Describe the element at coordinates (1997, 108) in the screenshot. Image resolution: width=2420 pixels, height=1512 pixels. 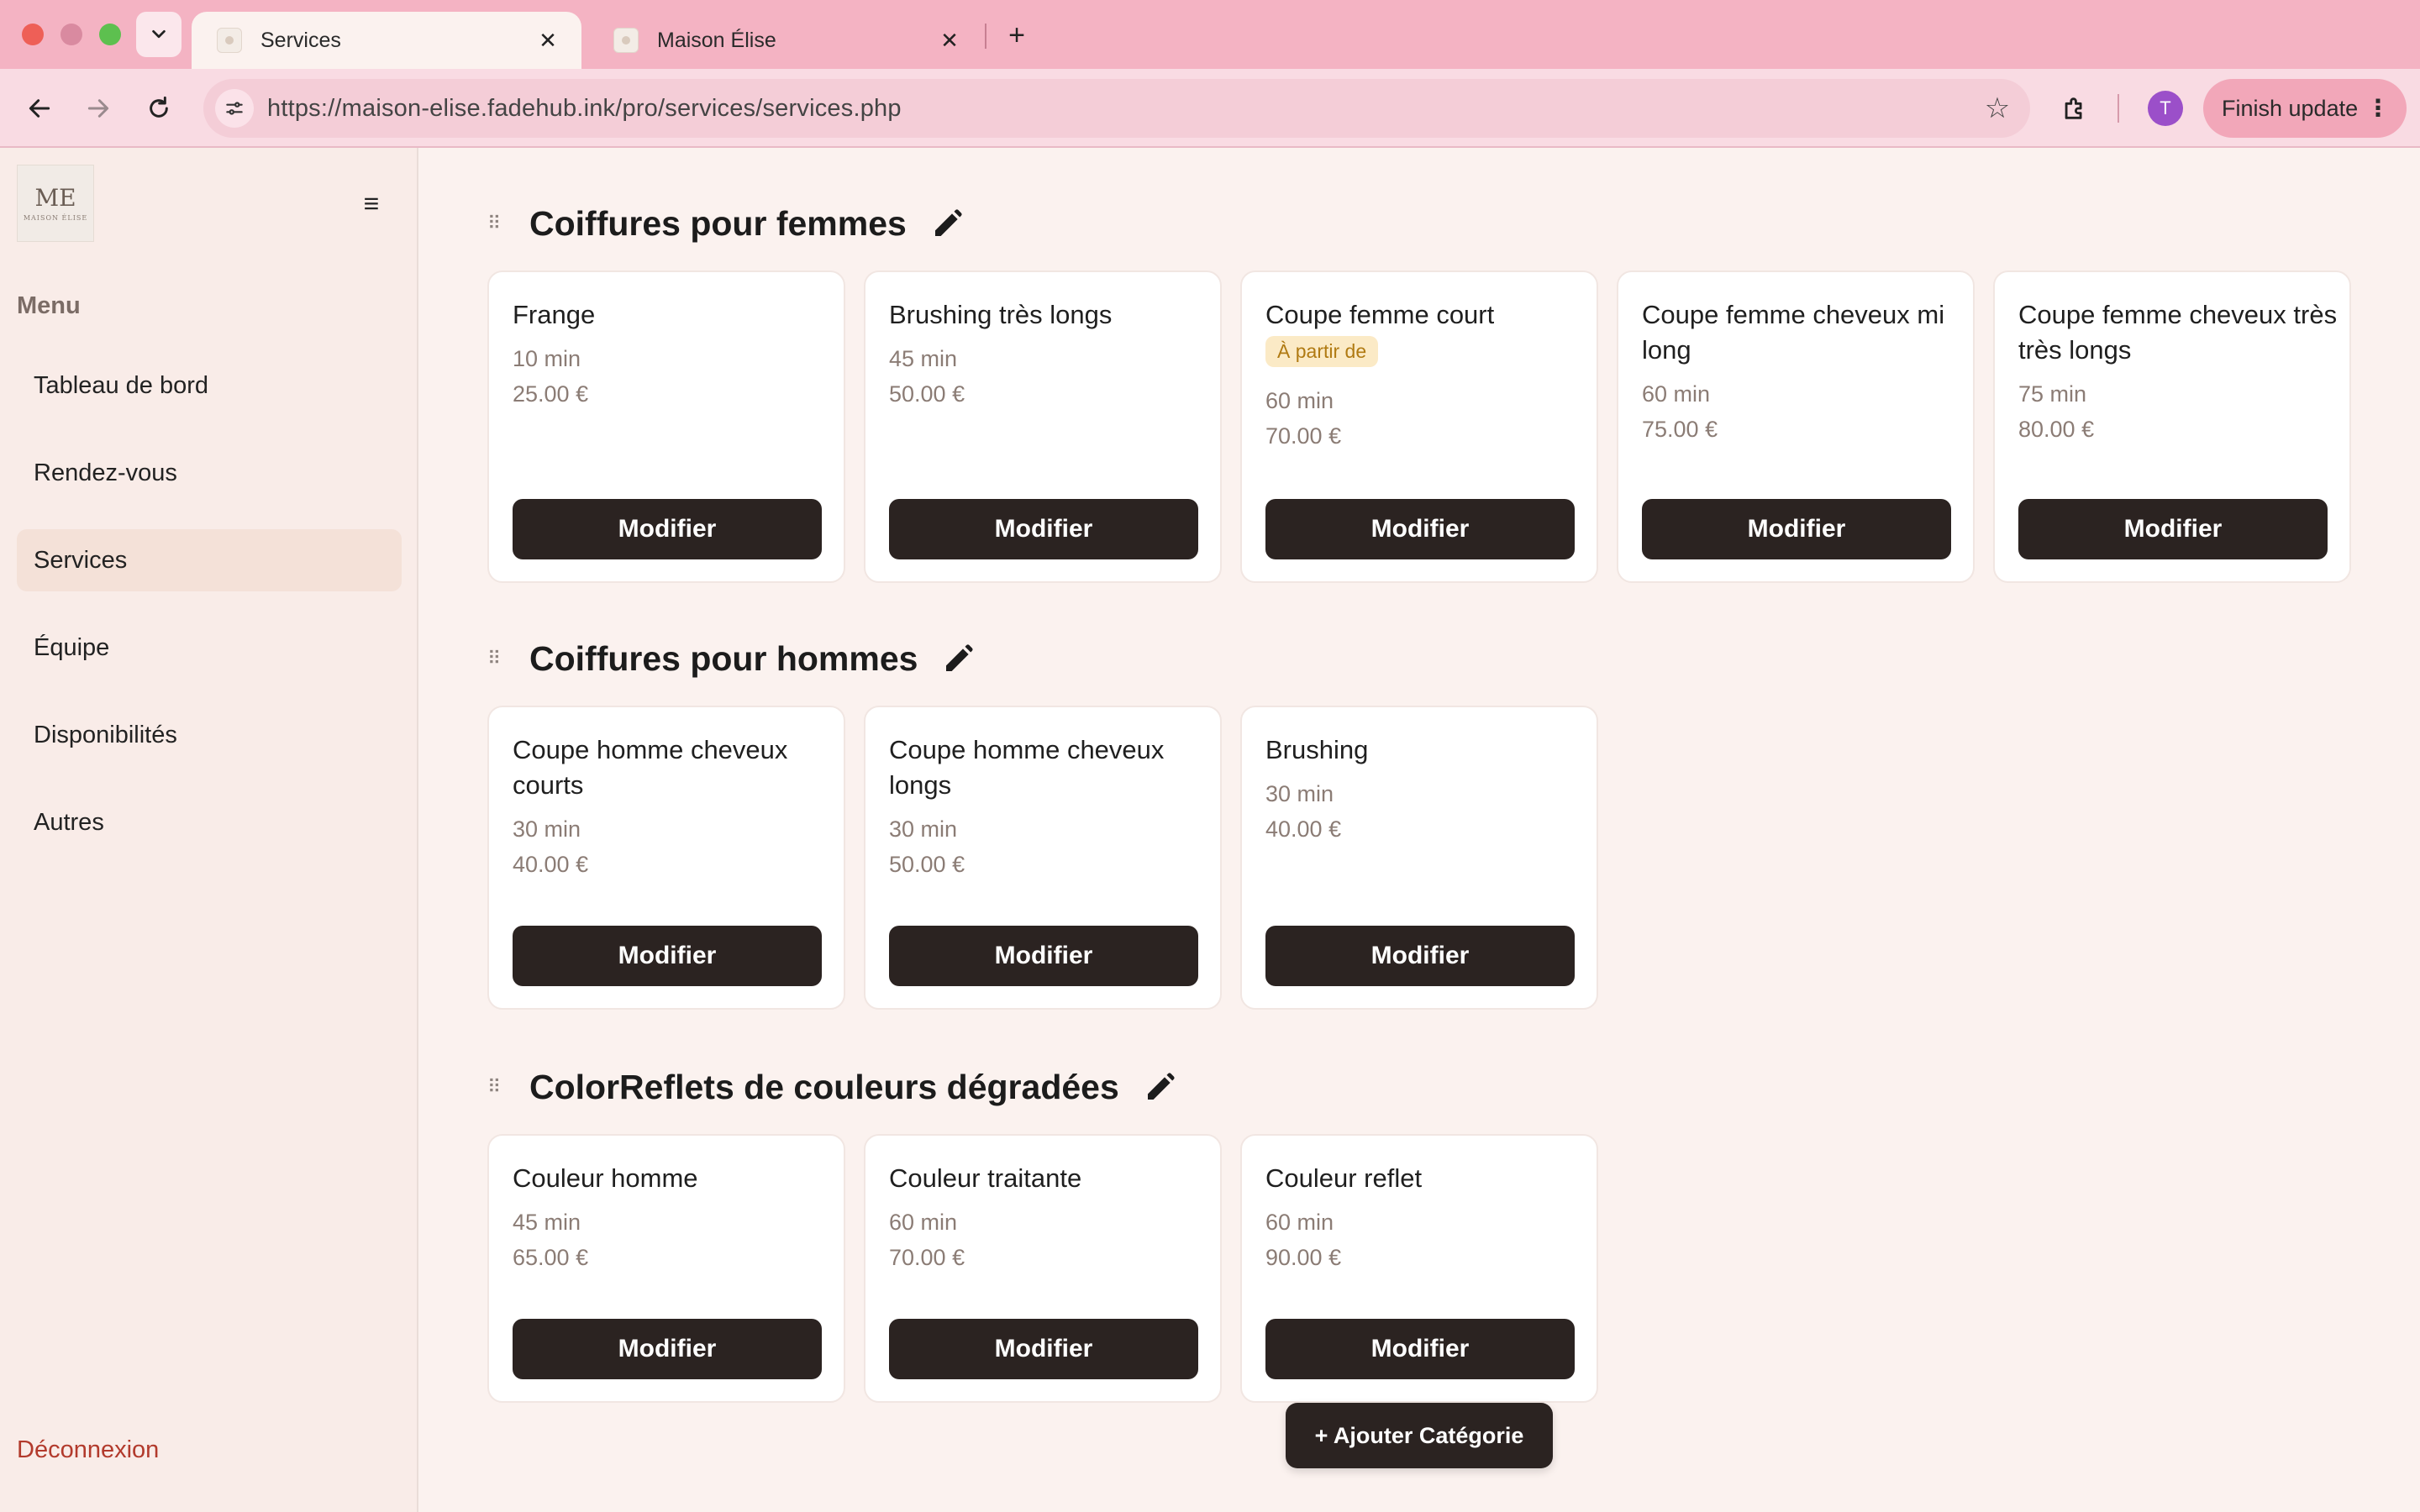
I see `bookmark-star-icon: ☆` at that location.